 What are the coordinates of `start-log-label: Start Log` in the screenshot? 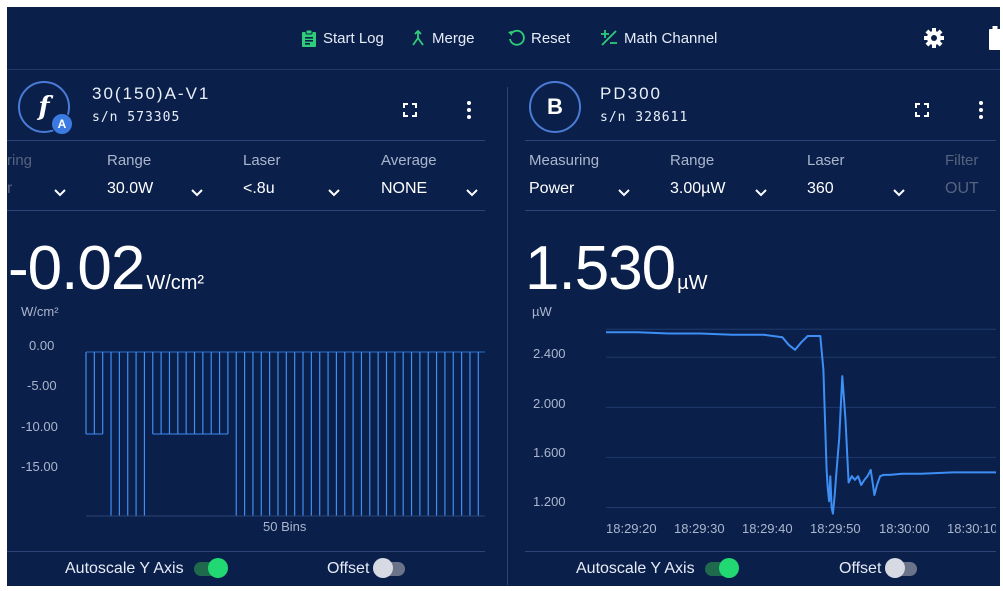 It's located at (353, 38).